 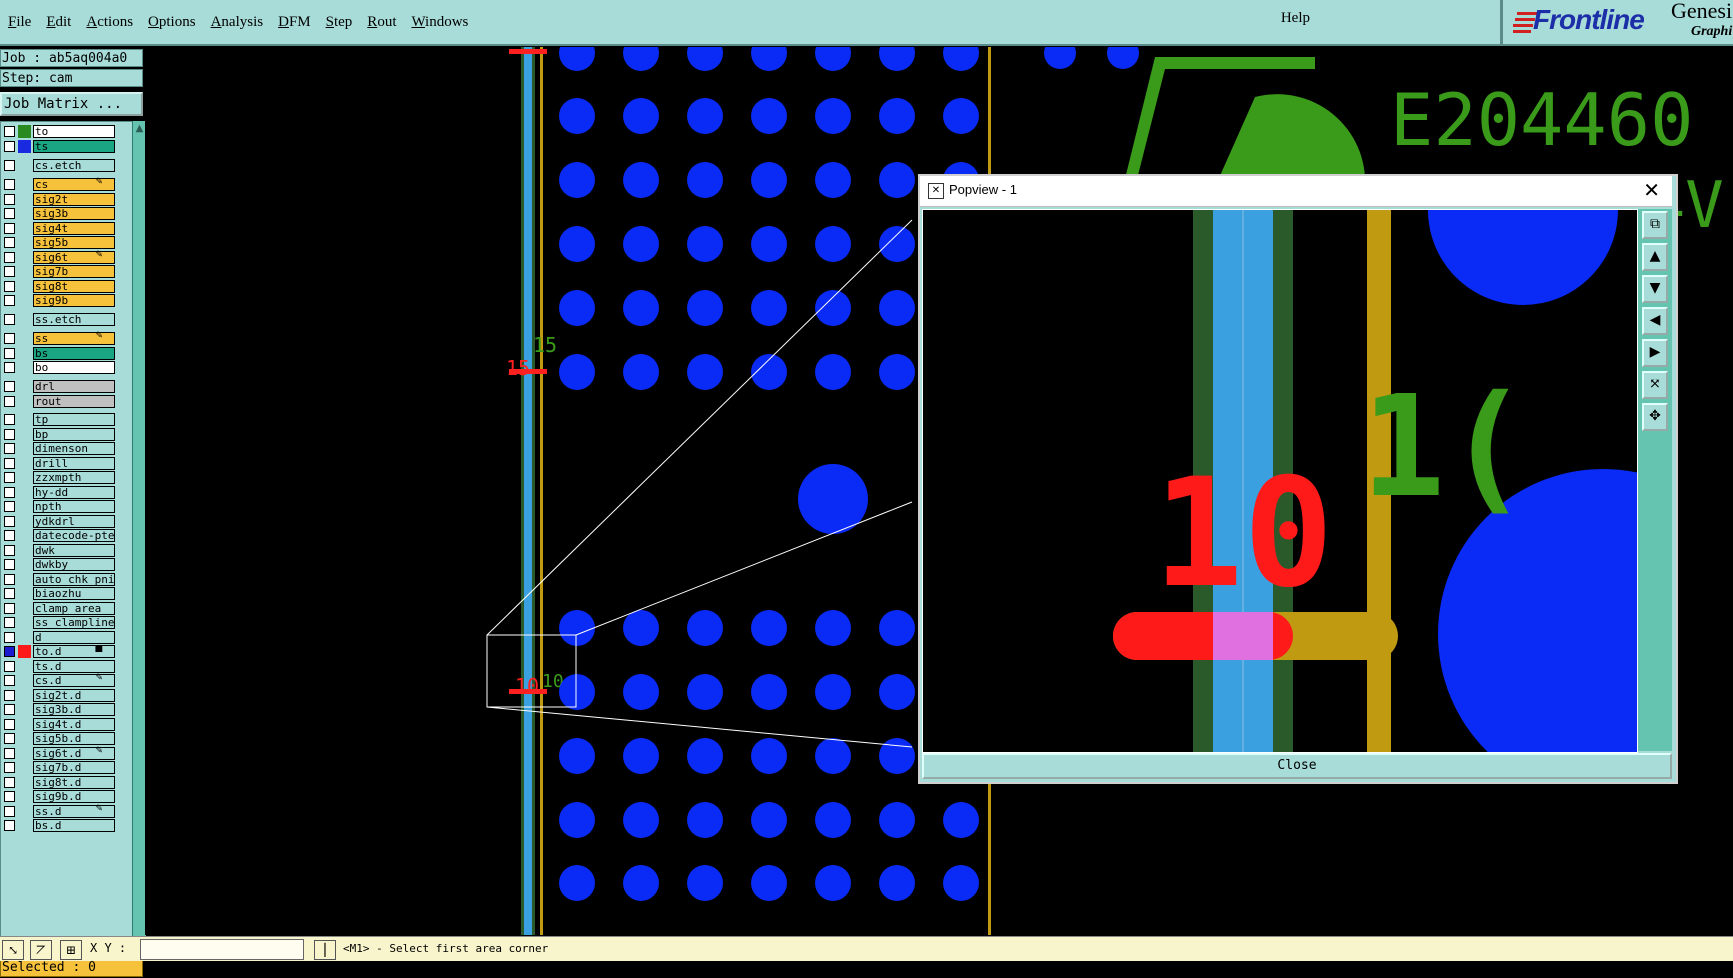 I want to click on pan-down-icon: ▼, so click(x=1655, y=289).